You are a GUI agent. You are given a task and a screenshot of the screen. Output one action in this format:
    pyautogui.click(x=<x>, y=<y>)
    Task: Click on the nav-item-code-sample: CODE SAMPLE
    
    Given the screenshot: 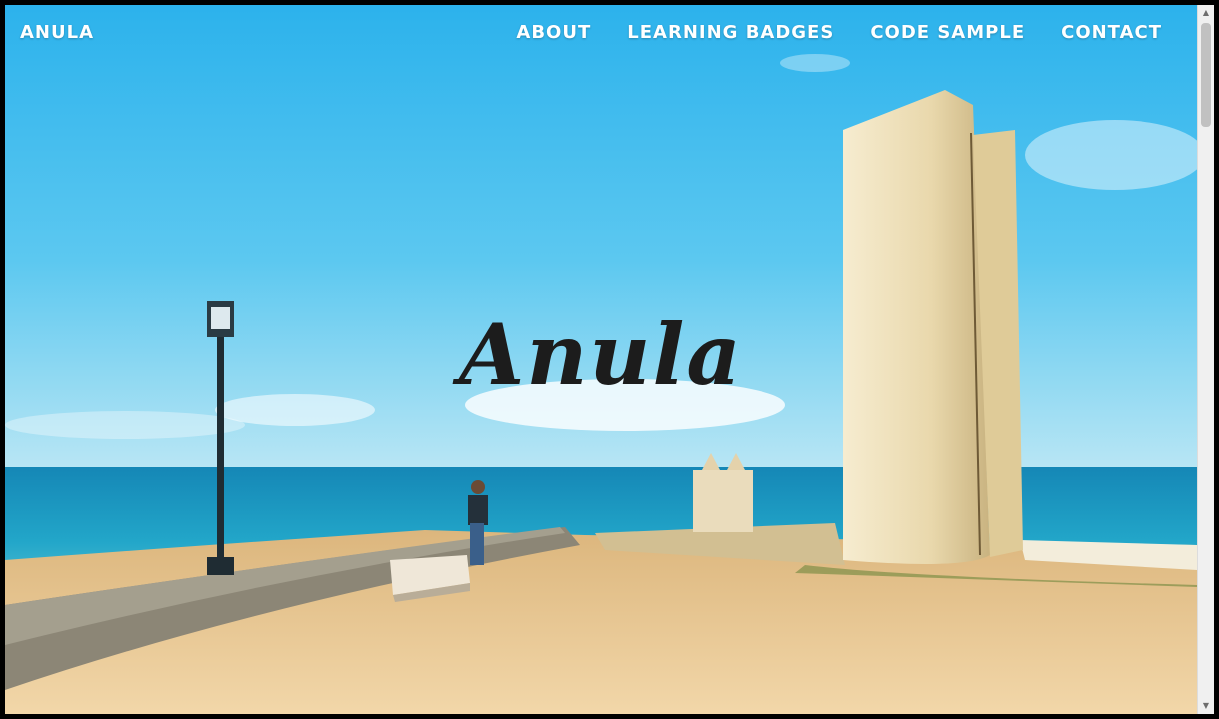 What is the action you would take?
    pyautogui.click(x=947, y=32)
    